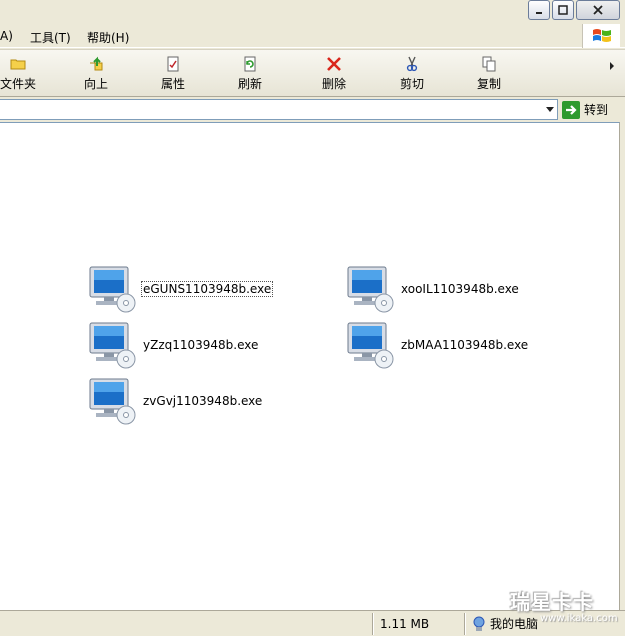 Image resolution: width=625 pixels, height=636 pixels. What do you see at coordinates (250, 75) in the screenshot?
I see `refresh-button: 刷新` at bounding box center [250, 75].